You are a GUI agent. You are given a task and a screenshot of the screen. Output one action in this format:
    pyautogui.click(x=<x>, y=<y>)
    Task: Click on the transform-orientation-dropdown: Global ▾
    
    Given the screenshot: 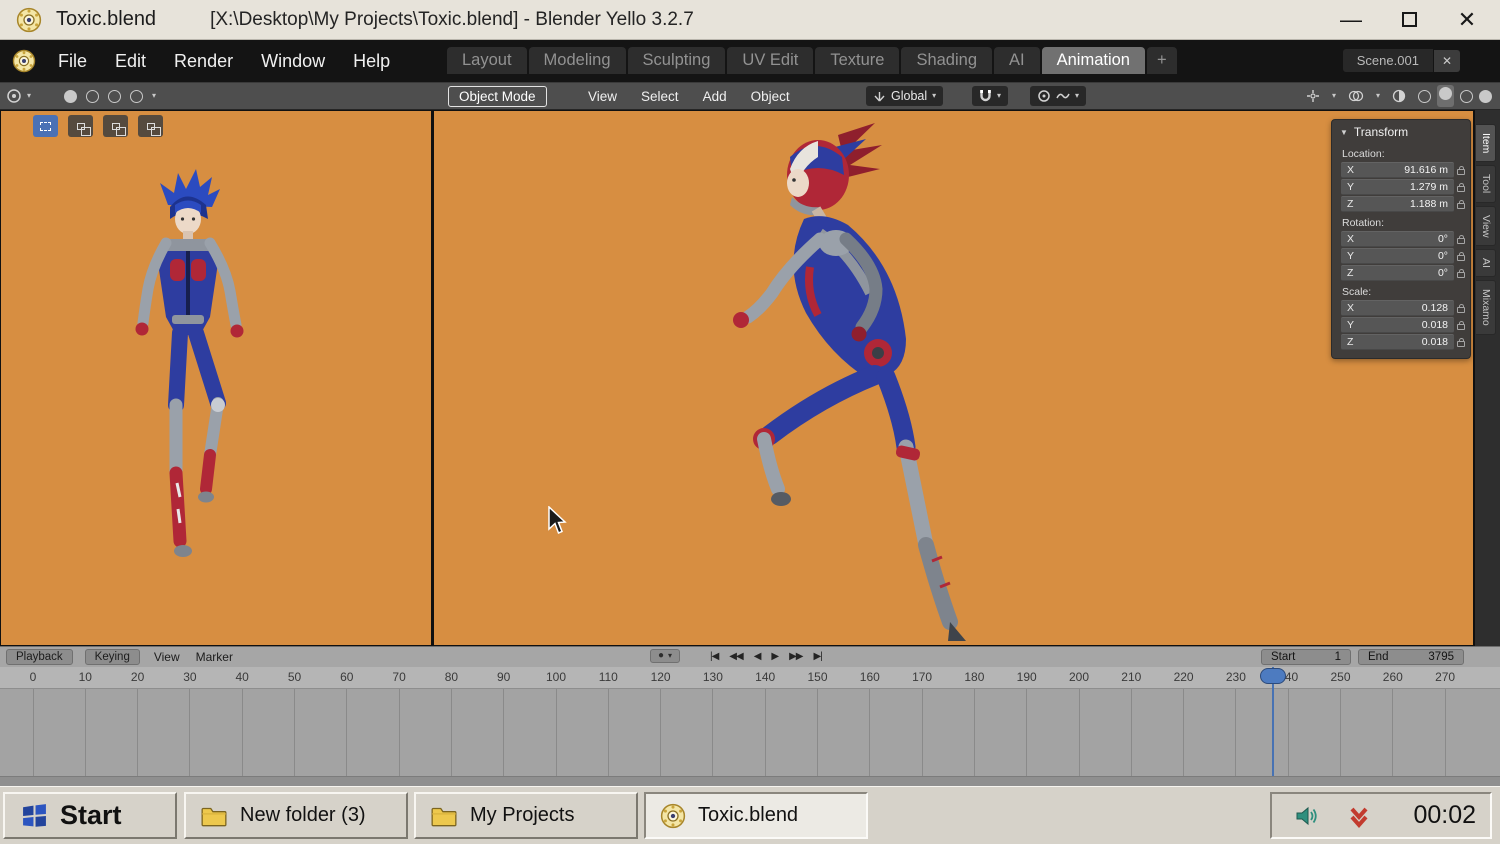 What is the action you would take?
    pyautogui.click(x=905, y=96)
    